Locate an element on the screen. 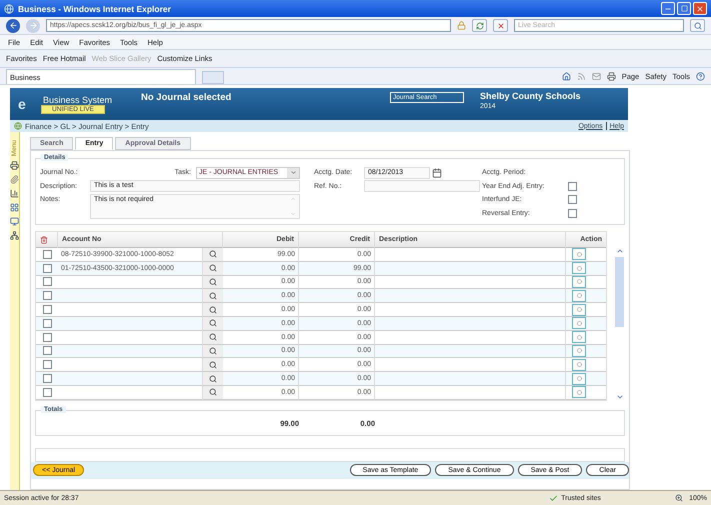 Image resolution: width=711 pixels, height=505 pixels. refresh-button is located at coordinates (479, 25).